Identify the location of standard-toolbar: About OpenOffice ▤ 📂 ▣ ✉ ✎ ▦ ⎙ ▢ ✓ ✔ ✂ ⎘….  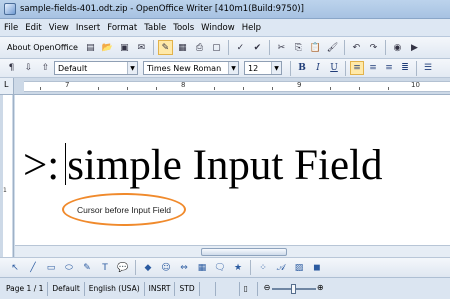
(225, 48).